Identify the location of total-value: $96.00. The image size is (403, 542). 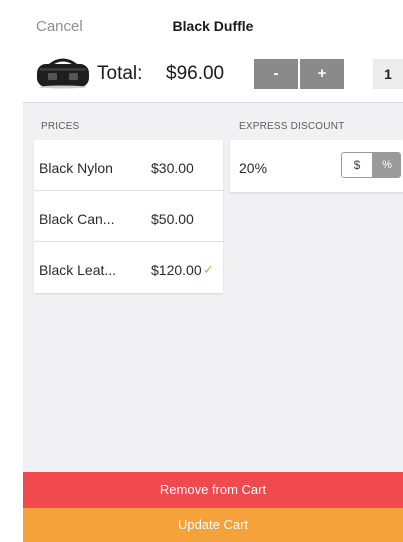
(195, 73).